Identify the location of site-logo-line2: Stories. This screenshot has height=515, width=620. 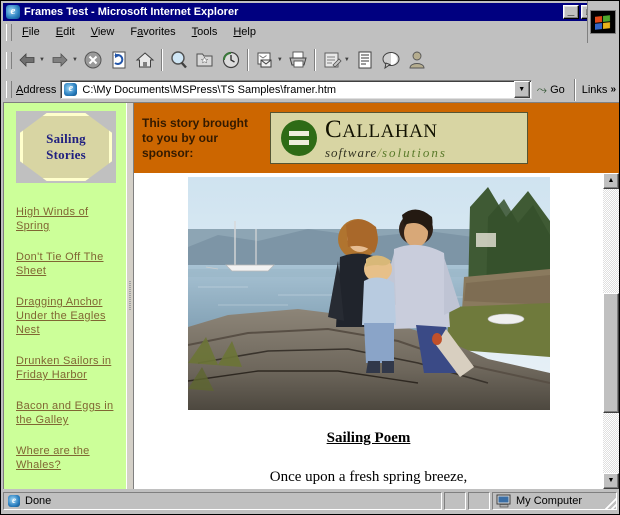
(66, 154).